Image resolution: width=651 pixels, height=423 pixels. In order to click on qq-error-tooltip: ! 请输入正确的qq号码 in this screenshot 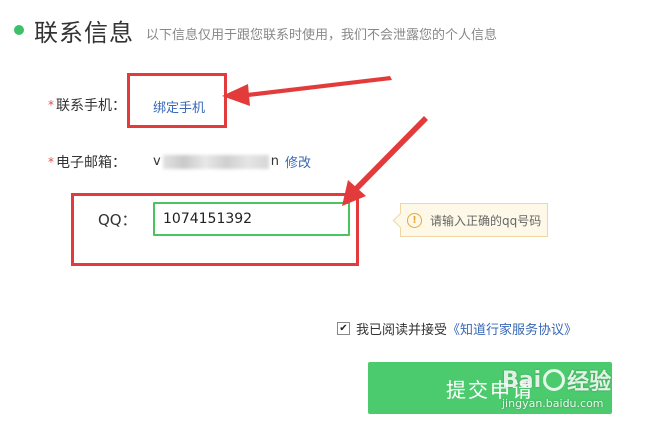, I will do `click(474, 220)`.